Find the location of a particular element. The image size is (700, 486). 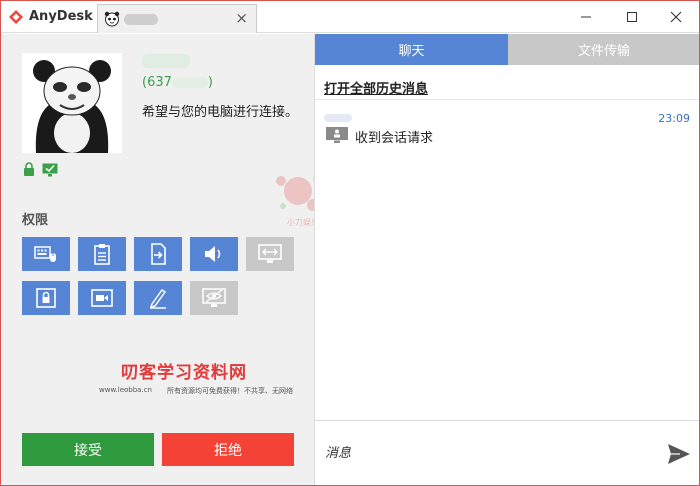

video-camera-icon is located at coordinates (102, 298).